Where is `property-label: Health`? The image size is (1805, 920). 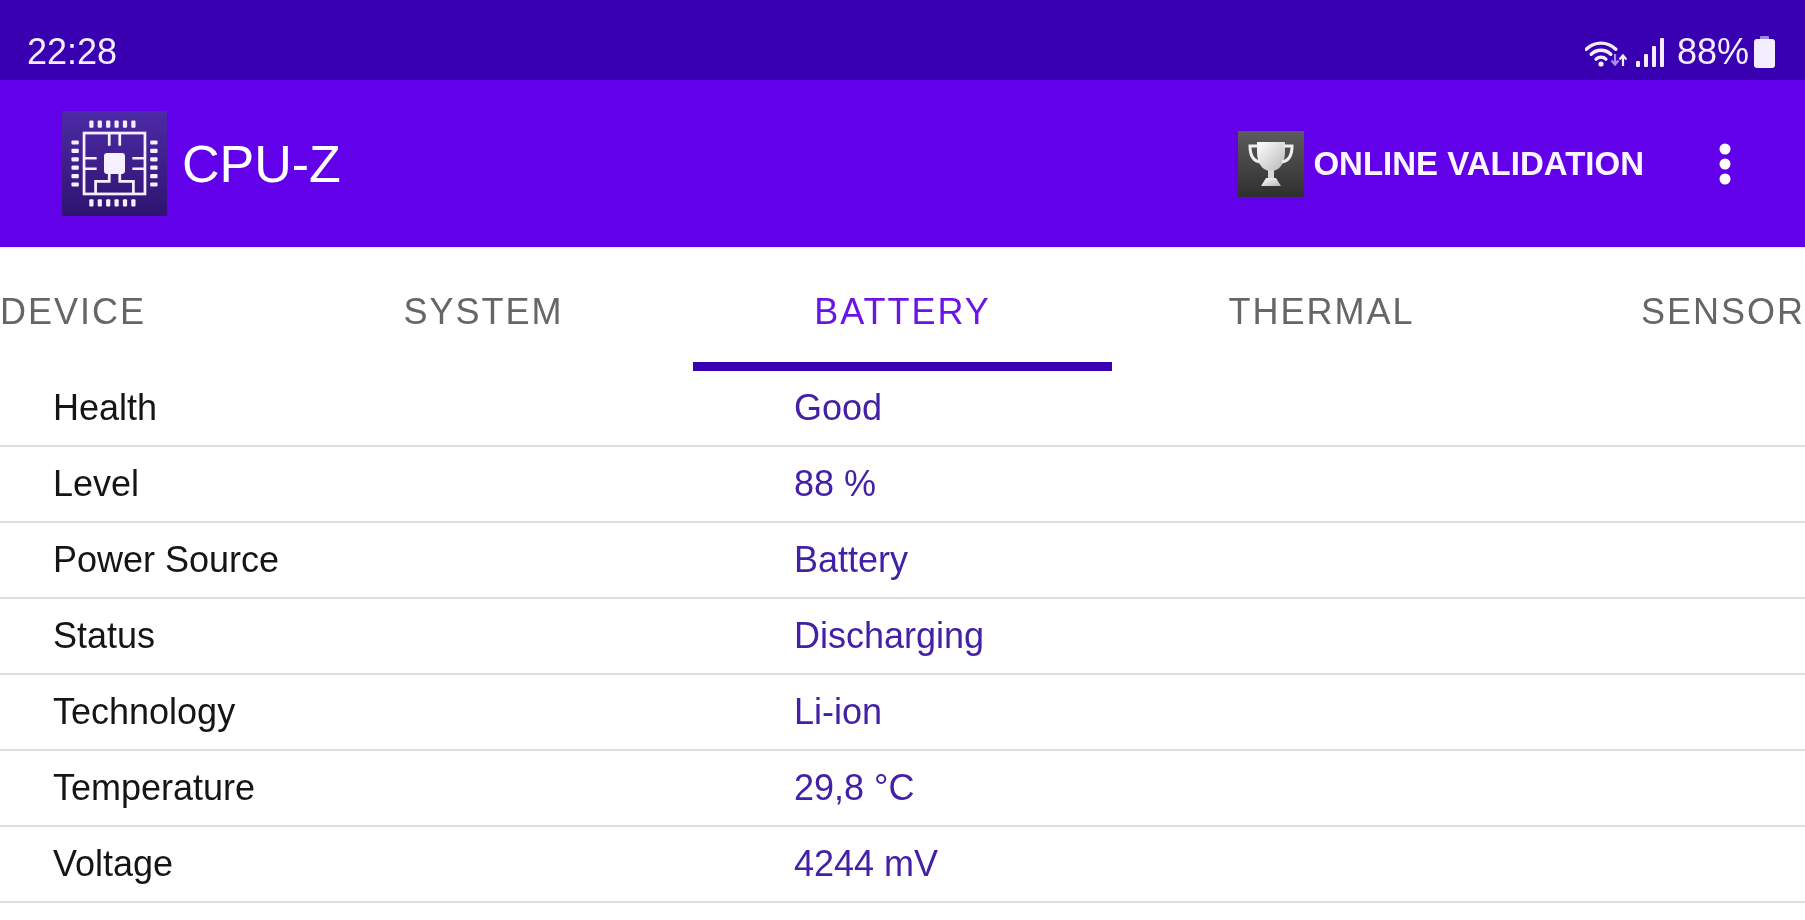
property-label: Health is located at coordinates (105, 408).